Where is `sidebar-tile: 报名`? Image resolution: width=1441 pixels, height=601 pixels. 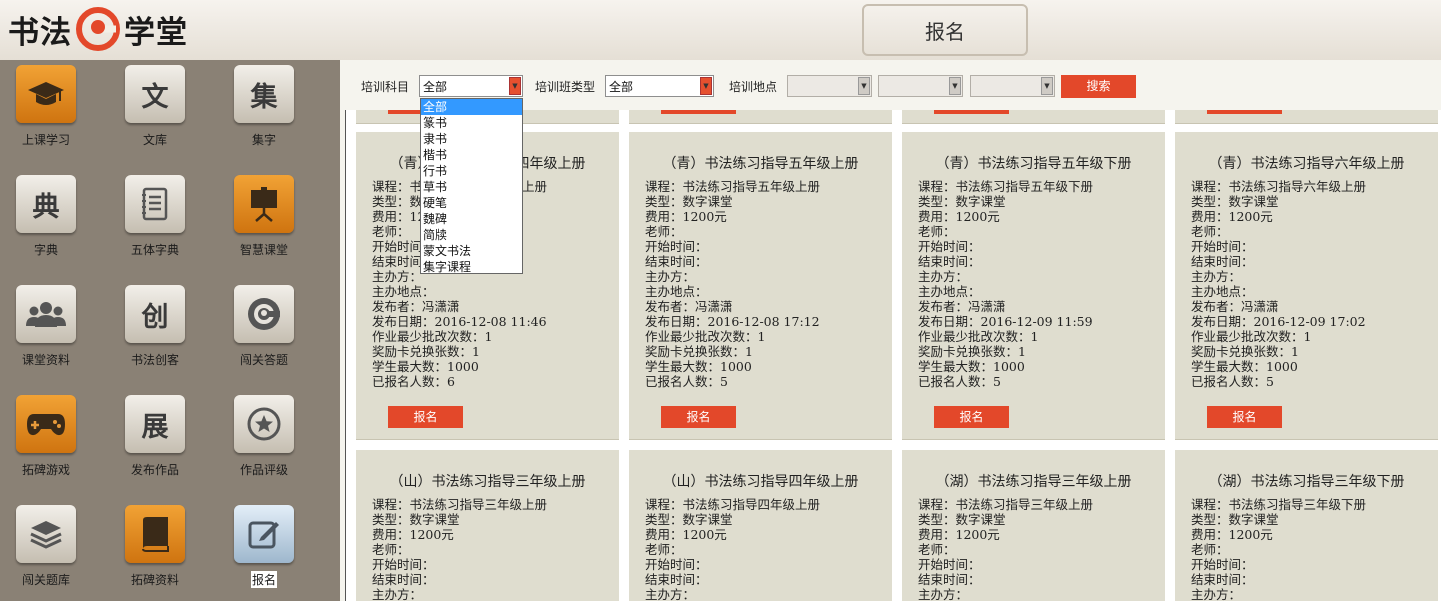 sidebar-tile: 报名 is located at coordinates (264, 546).